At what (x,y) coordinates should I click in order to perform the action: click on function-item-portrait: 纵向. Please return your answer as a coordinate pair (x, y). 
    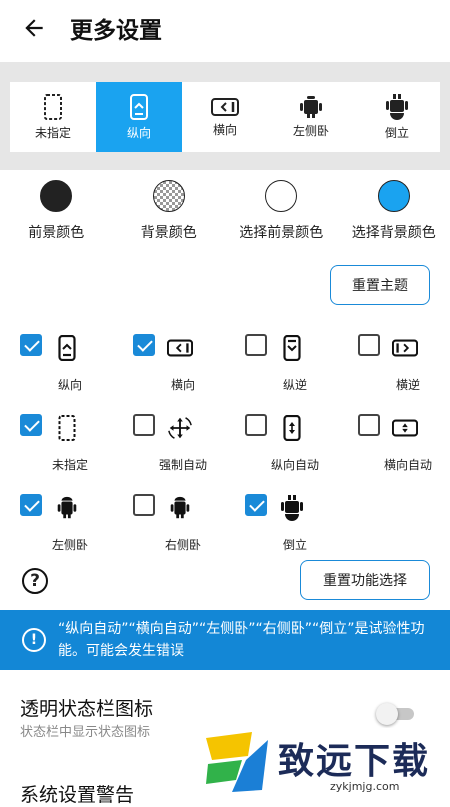
    Looking at the image, I should click on (75, 369).